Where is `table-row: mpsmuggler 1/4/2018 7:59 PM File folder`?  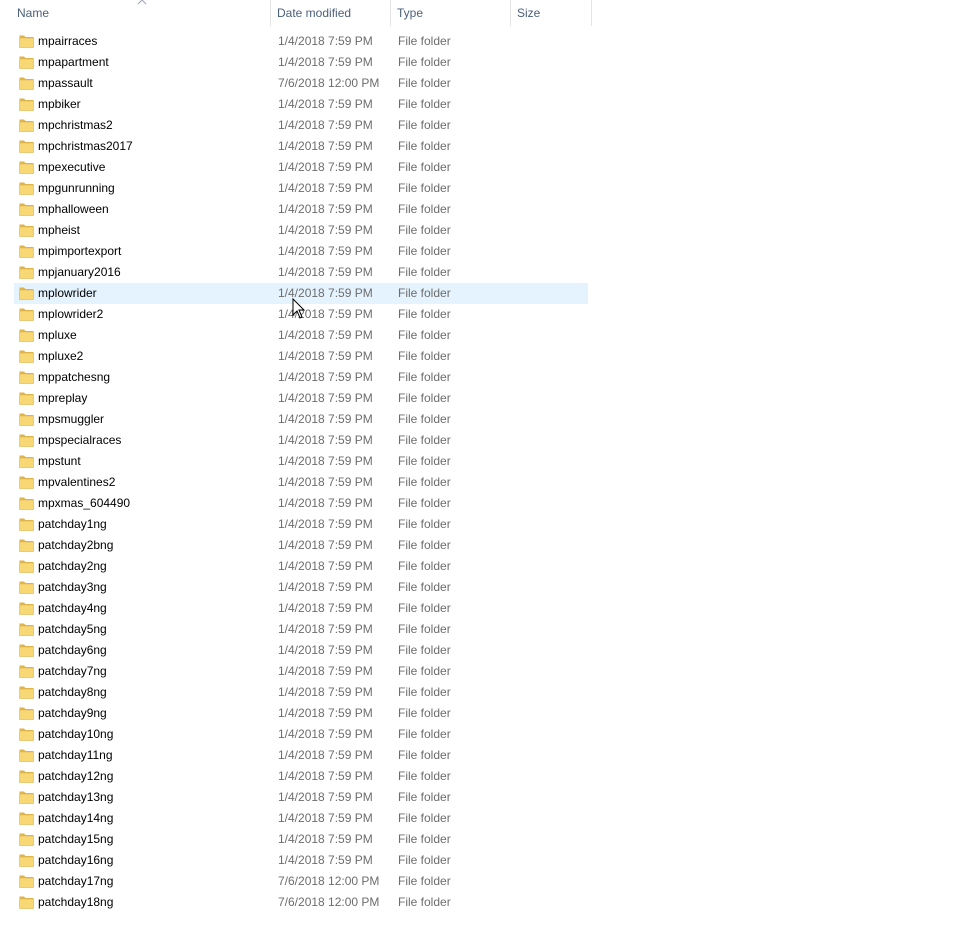 table-row: mpsmuggler 1/4/2018 7:59 PM File folder is located at coordinates (301, 419).